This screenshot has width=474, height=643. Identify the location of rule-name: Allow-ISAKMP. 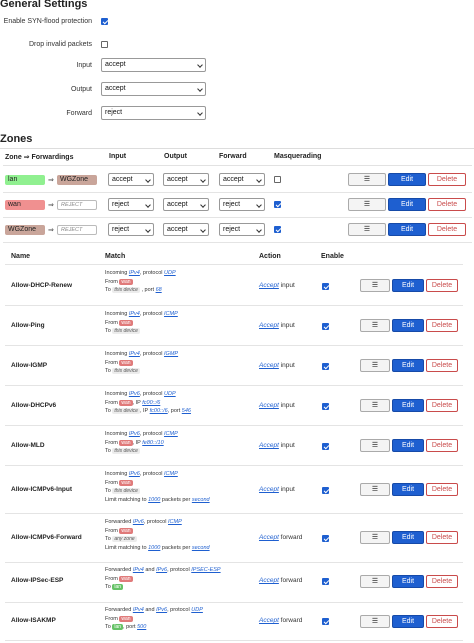
(33, 620).